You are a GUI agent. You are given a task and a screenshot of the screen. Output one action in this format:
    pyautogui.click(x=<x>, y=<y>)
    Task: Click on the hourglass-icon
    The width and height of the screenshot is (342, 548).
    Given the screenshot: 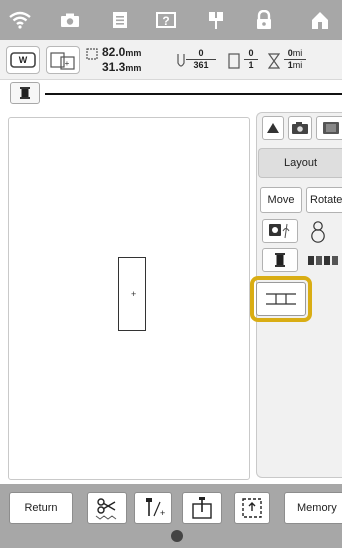 What is the action you would take?
    pyautogui.click(x=274, y=63)
    